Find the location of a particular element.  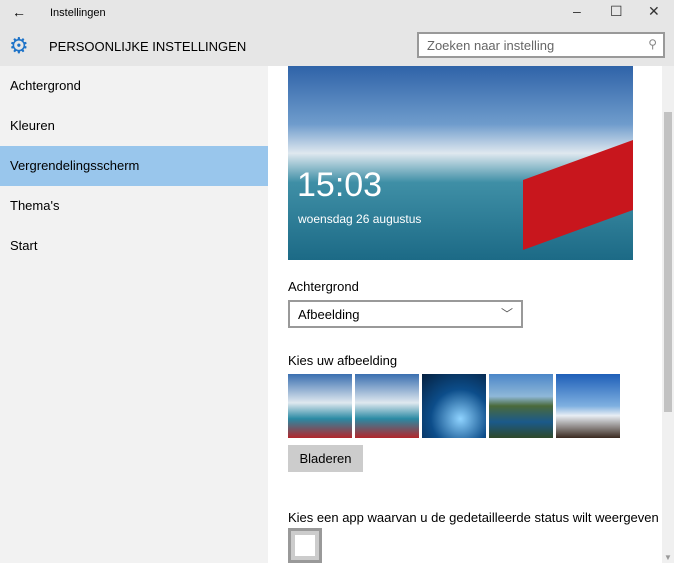

back-button: ← is located at coordinates (19, 12).